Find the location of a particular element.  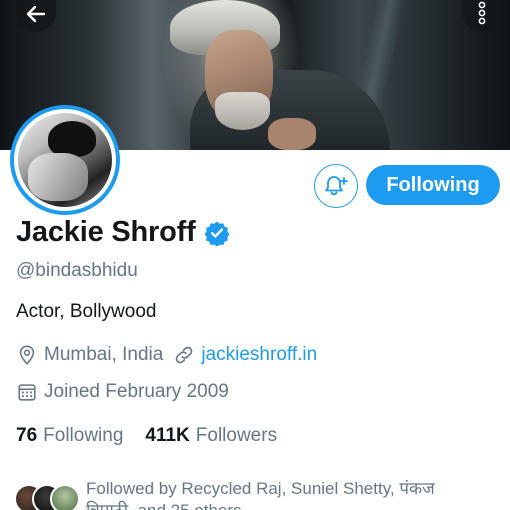

follow-stats: 76 Following 411K Followers is located at coordinates (157, 436).